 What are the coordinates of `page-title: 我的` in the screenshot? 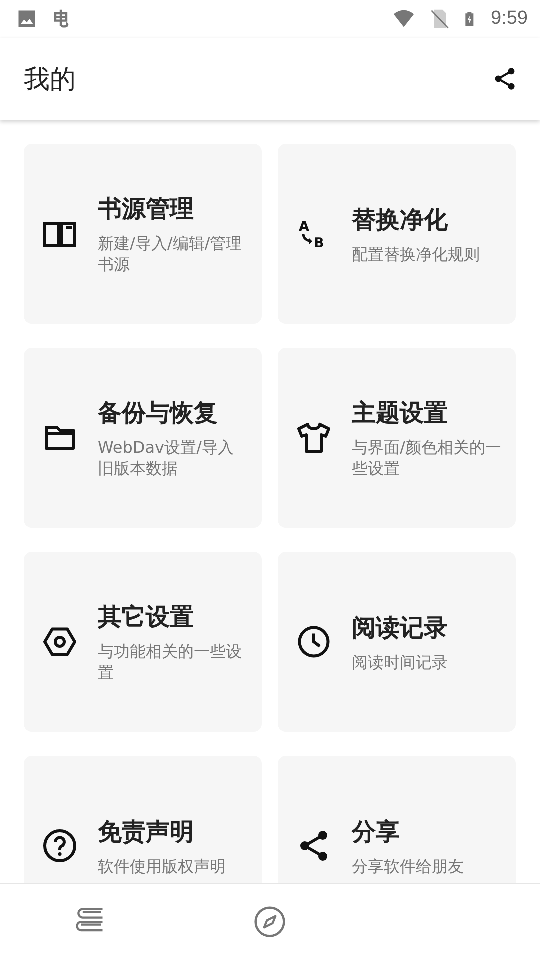 It's located at (50, 80).